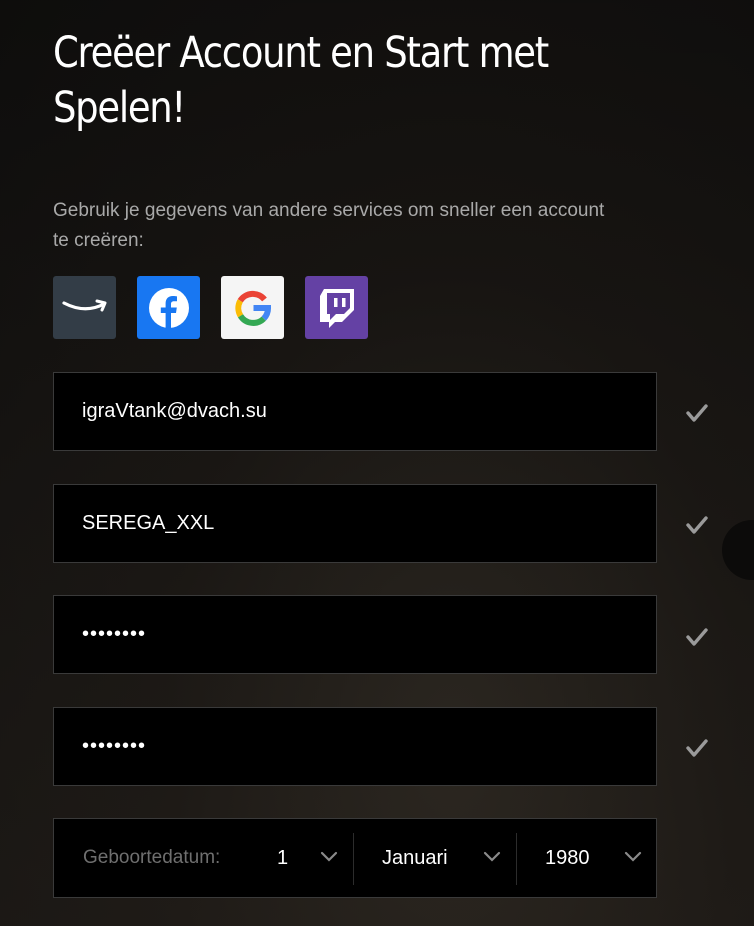 Image resolution: width=754 pixels, height=926 pixels. I want to click on facebook-login-button, so click(168, 307).